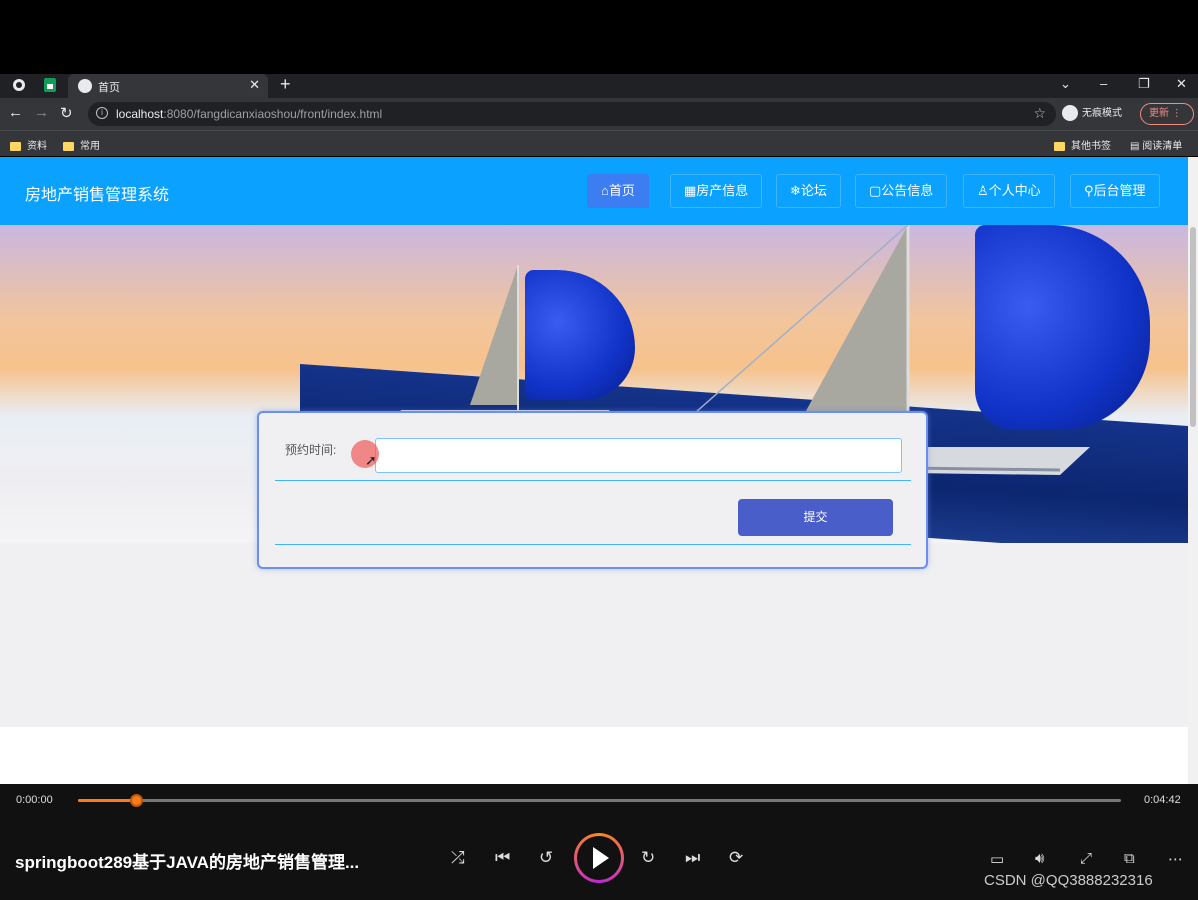 Image resolution: width=1198 pixels, height=900 pixels. What do you see at coordinates (107, 800) in the screenshot?
I see `seek-progress` at bounding box center [107, 800].